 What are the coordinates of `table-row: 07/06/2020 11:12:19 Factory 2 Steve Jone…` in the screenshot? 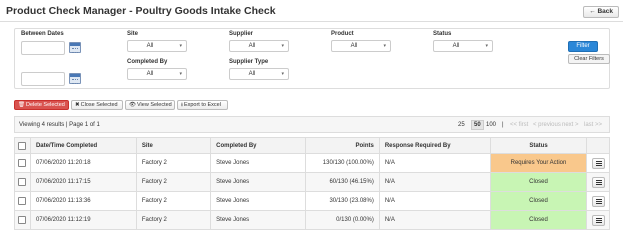 It's located at (312, 220).